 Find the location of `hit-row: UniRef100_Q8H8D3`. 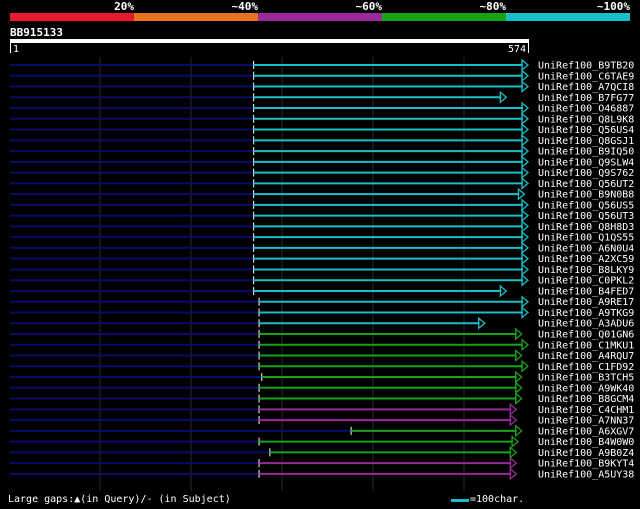

hit-row: UniRef100_Q8H8D3 is located at coordinates (322, 226).